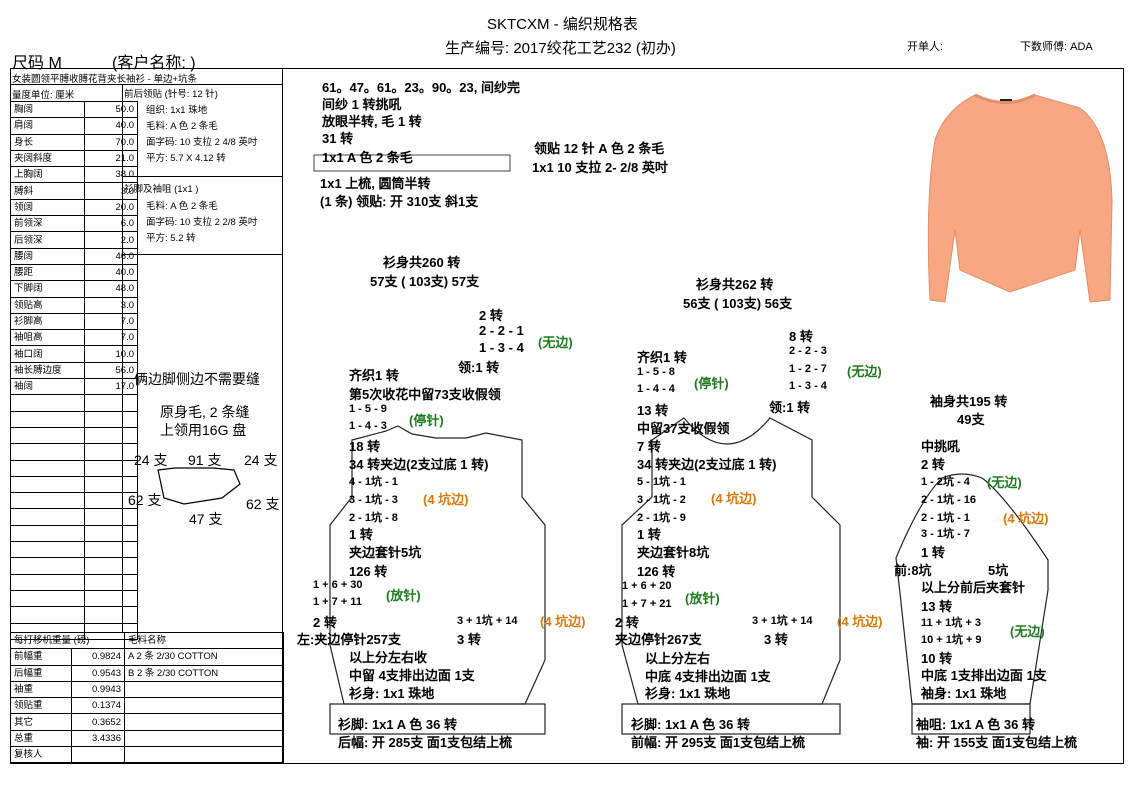 The width and height of the screenshot is (1140, 790). Describe the element at coordinates (808, 386) in the screenshot. I see `front-line: 1 - 3 - 4` at that location.